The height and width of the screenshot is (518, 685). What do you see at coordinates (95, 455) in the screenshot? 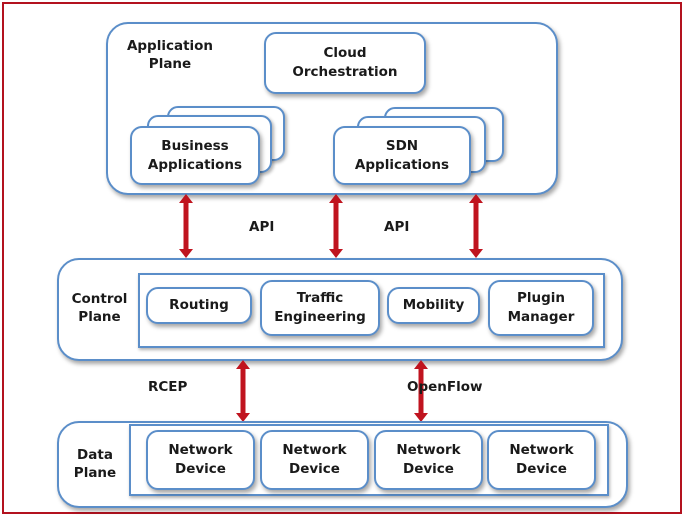
I see `data-plane-label-line1: Data` at bounding box center [95, 455].